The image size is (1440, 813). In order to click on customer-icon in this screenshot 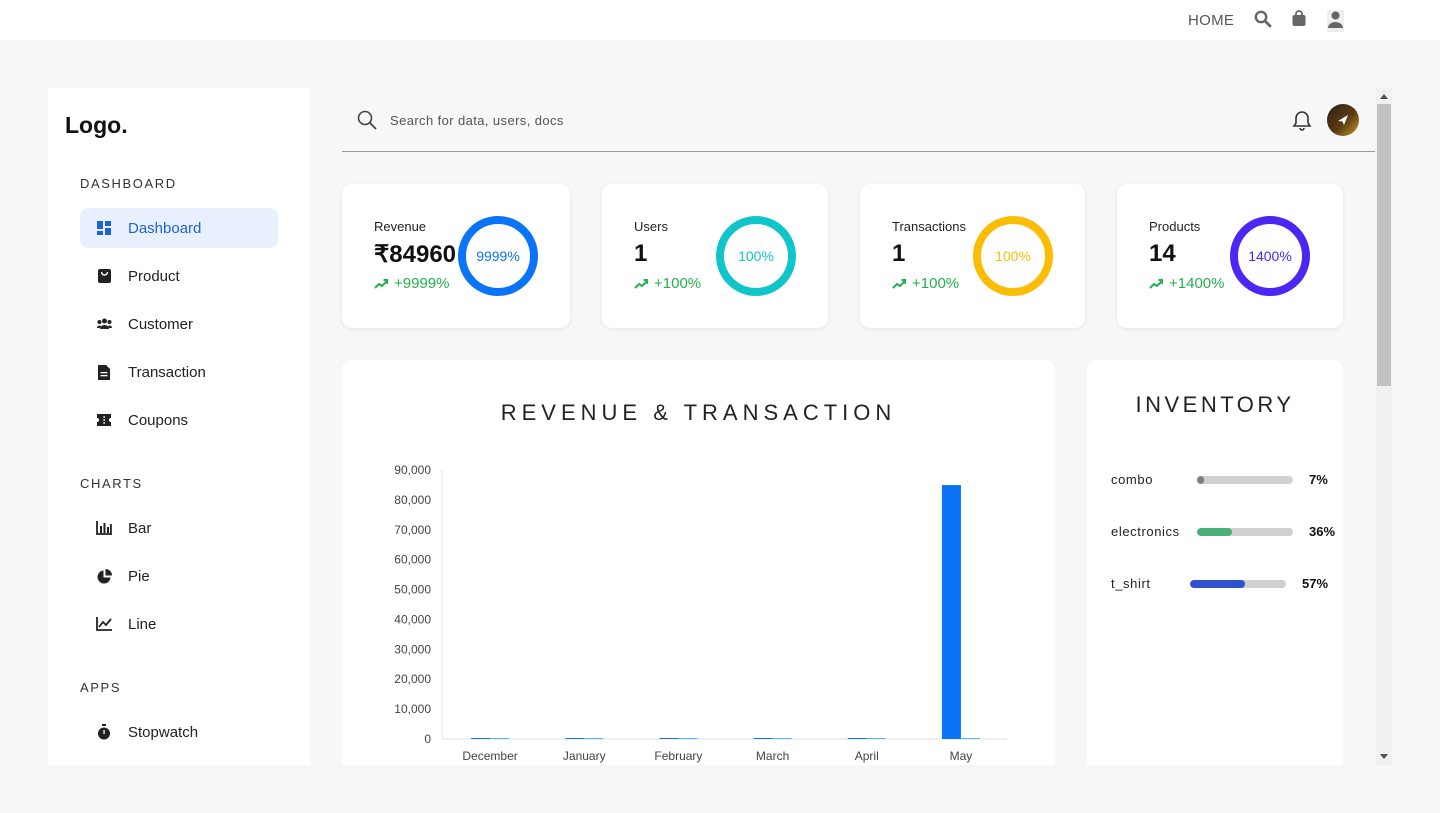, I will do `click(104, 324)`.